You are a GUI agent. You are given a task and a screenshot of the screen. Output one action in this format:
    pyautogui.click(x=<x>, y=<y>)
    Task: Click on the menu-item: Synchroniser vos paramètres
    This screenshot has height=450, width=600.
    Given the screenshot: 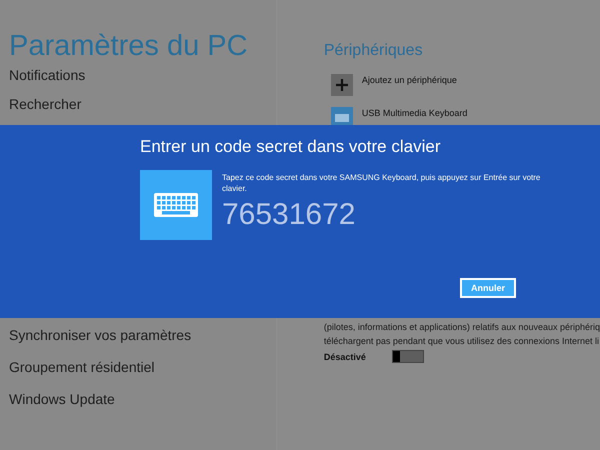 What is the action you would take?
    pyautogui.click(x=142, y=335)
    